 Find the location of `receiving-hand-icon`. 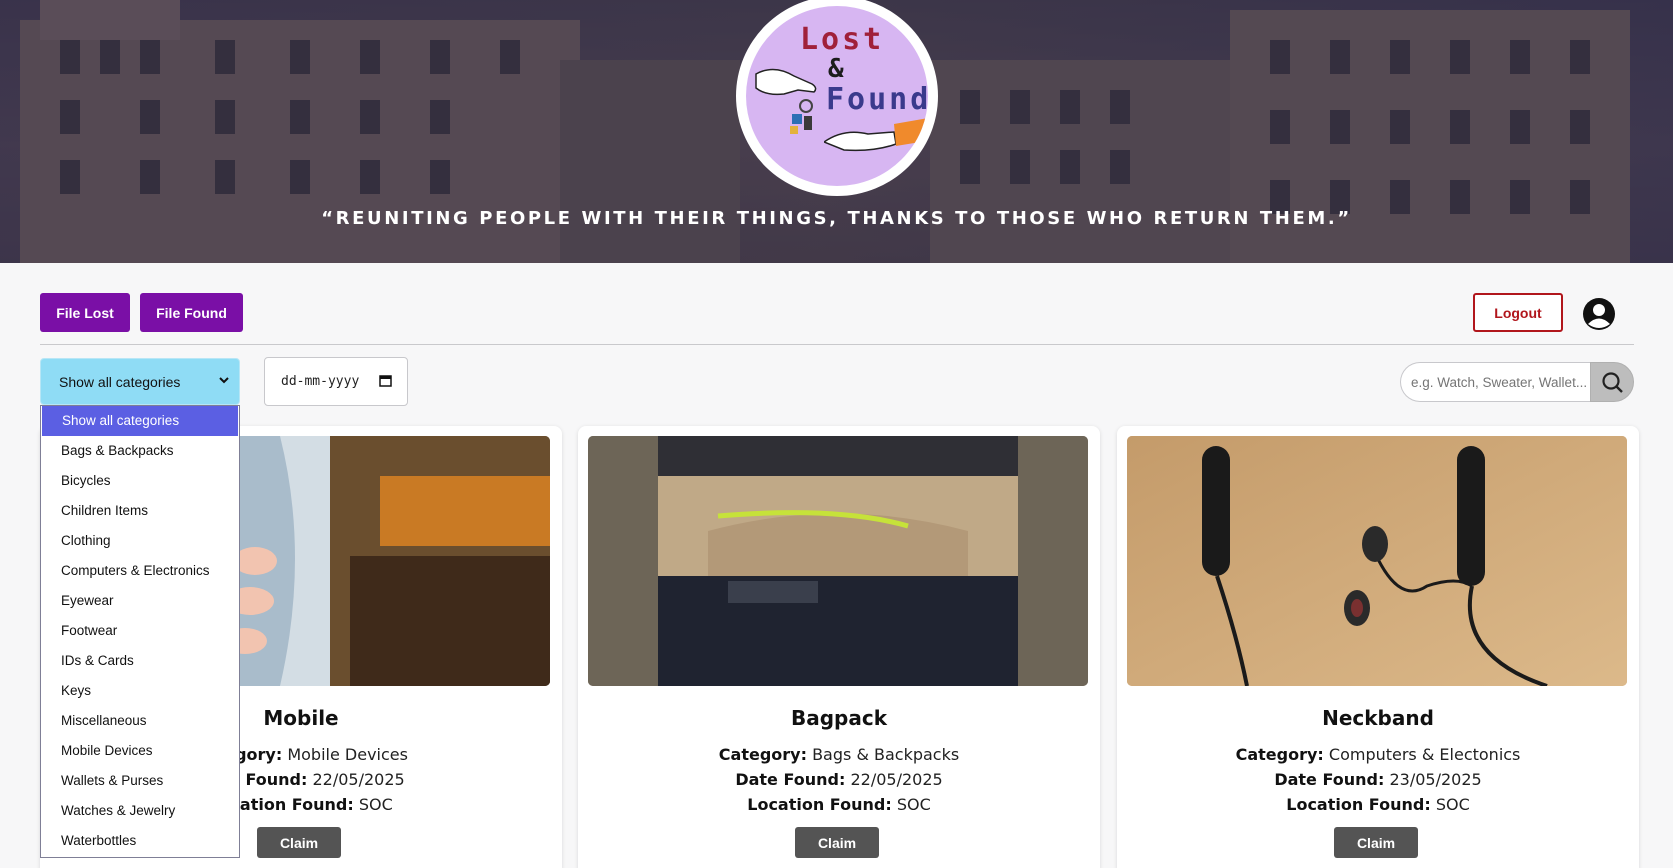

receiving-hand-icon is located at coordinates (876, 135).